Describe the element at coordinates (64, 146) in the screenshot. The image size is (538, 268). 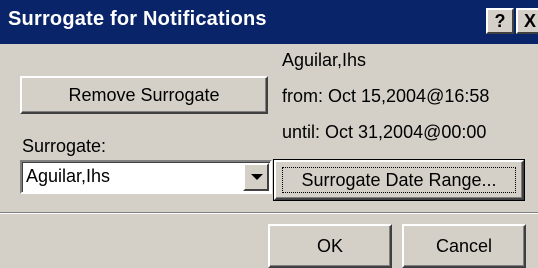
I see `surrogate-field-label: Surrogate:` at that location.